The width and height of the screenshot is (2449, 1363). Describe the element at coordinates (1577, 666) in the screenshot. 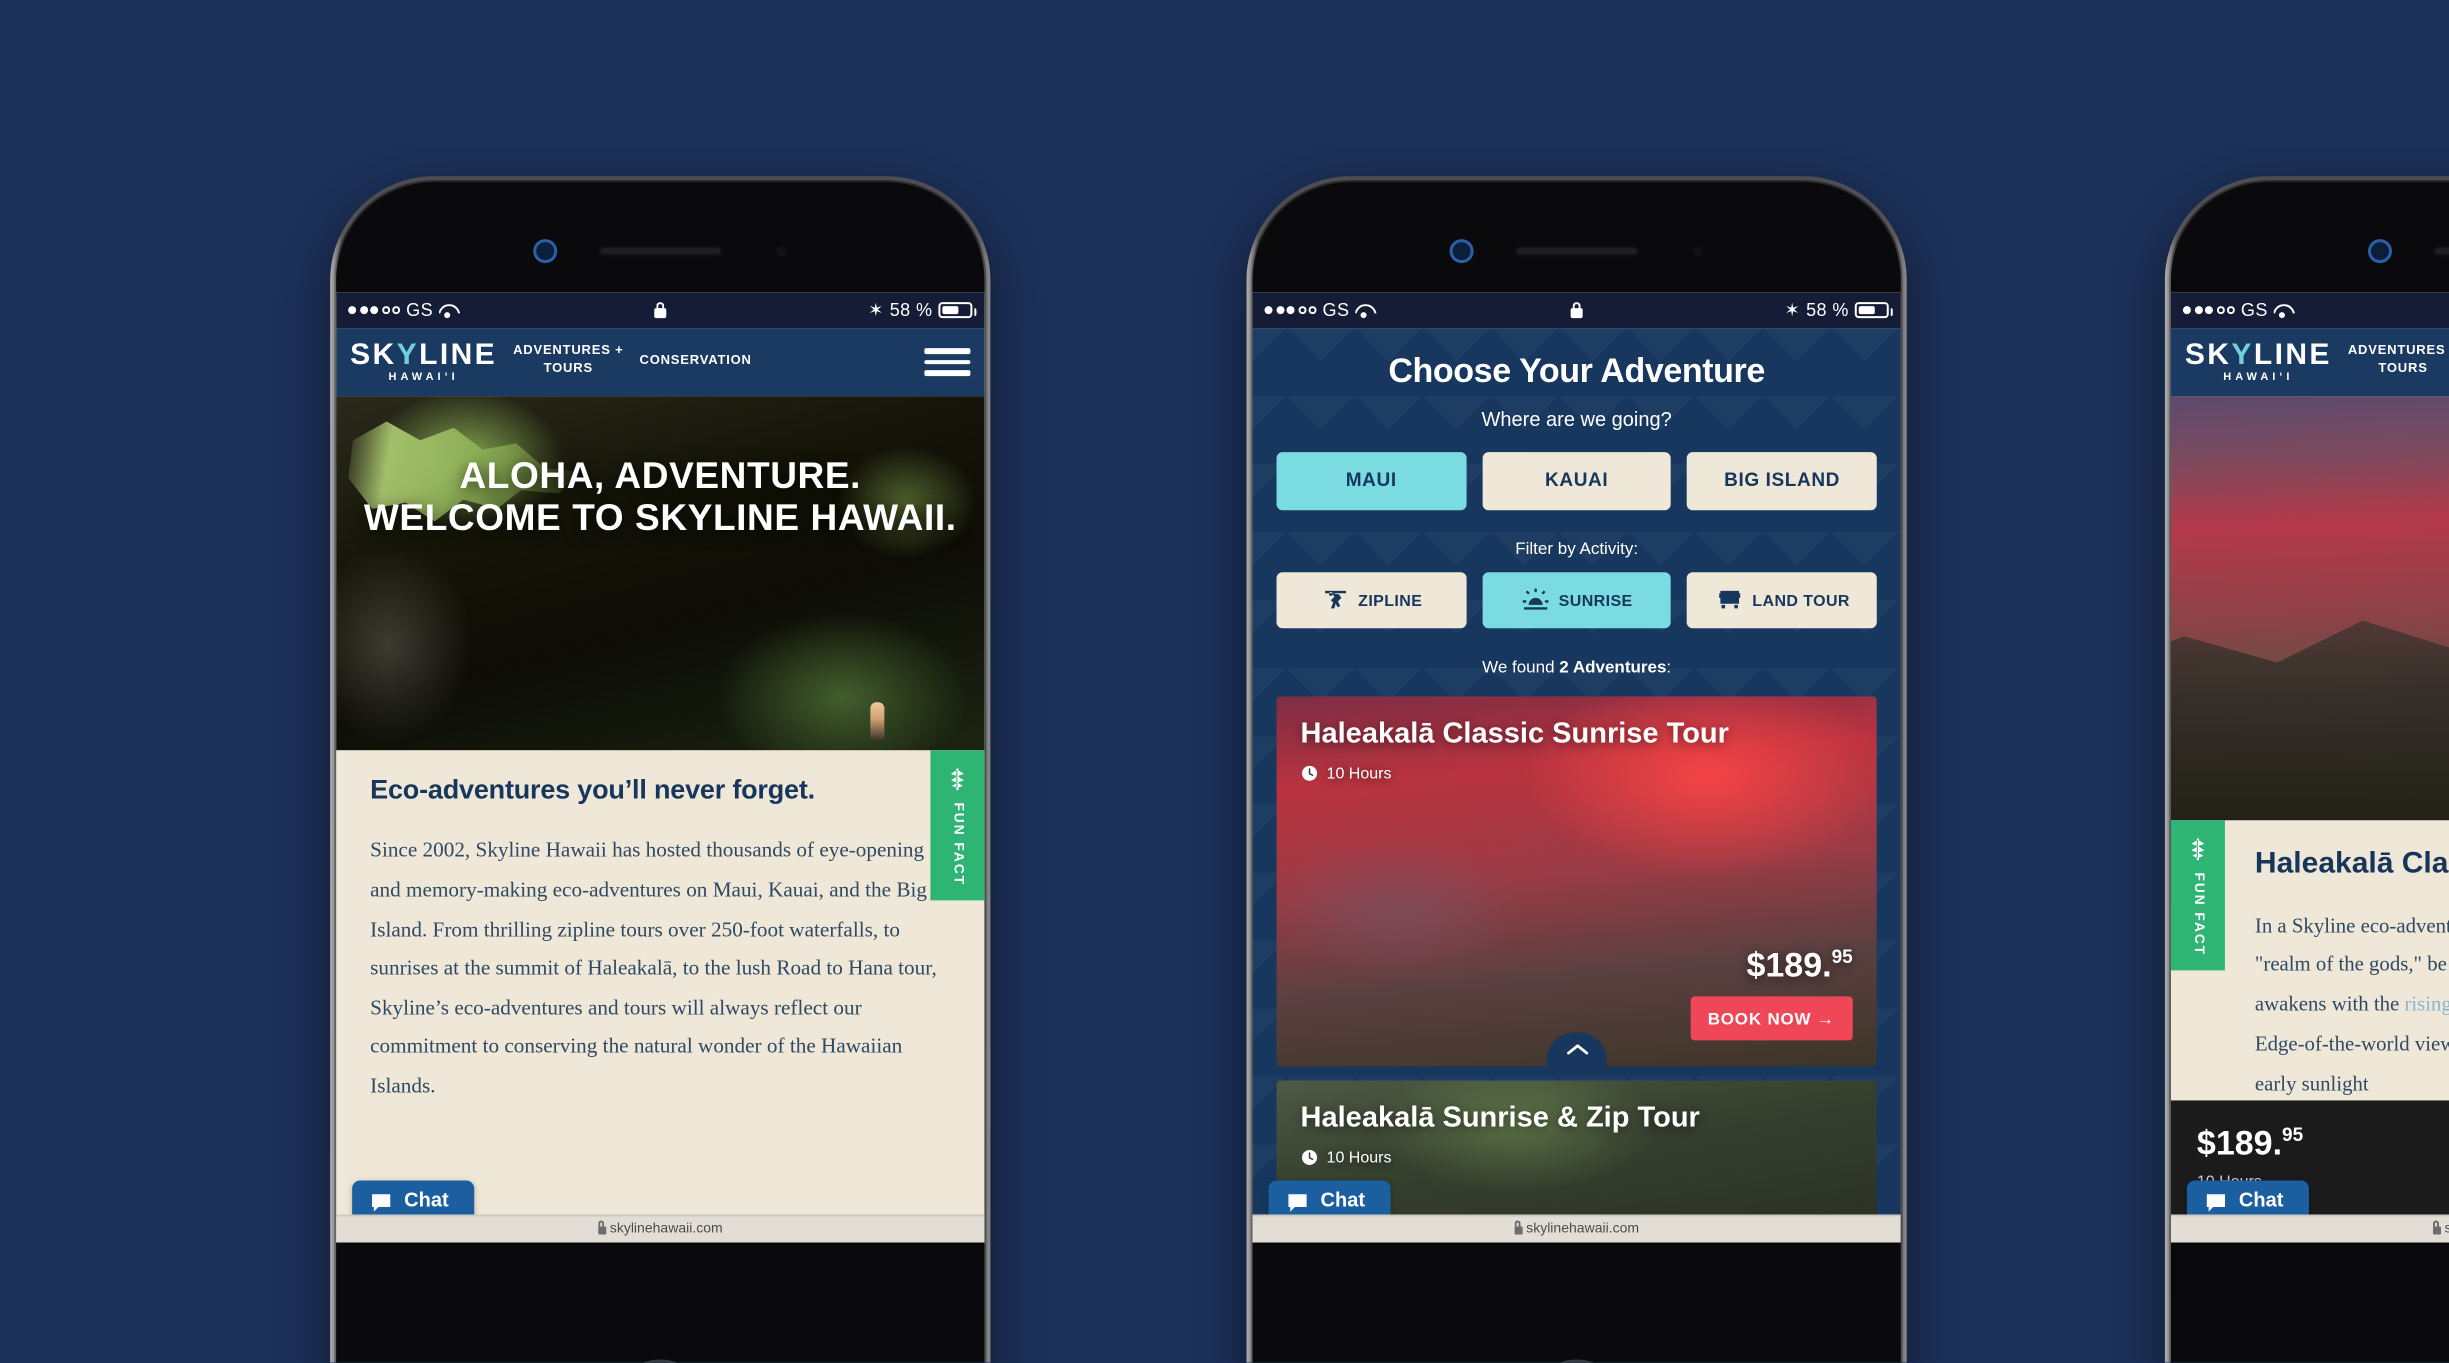

I see `results-count-label: We found 2 Adventures:` at that location.